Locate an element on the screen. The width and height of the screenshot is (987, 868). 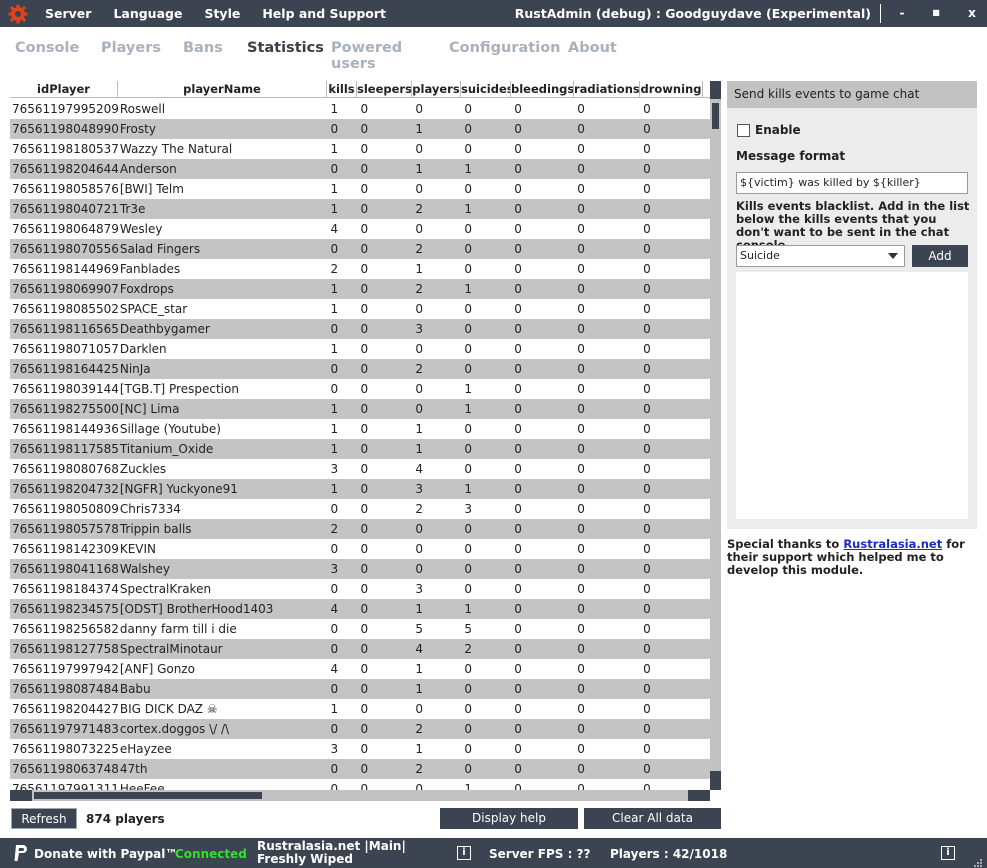
table-row: 76561198144969529Fanblades 2 0 1 0 0 0 0 is located at coordinates (360, 269).